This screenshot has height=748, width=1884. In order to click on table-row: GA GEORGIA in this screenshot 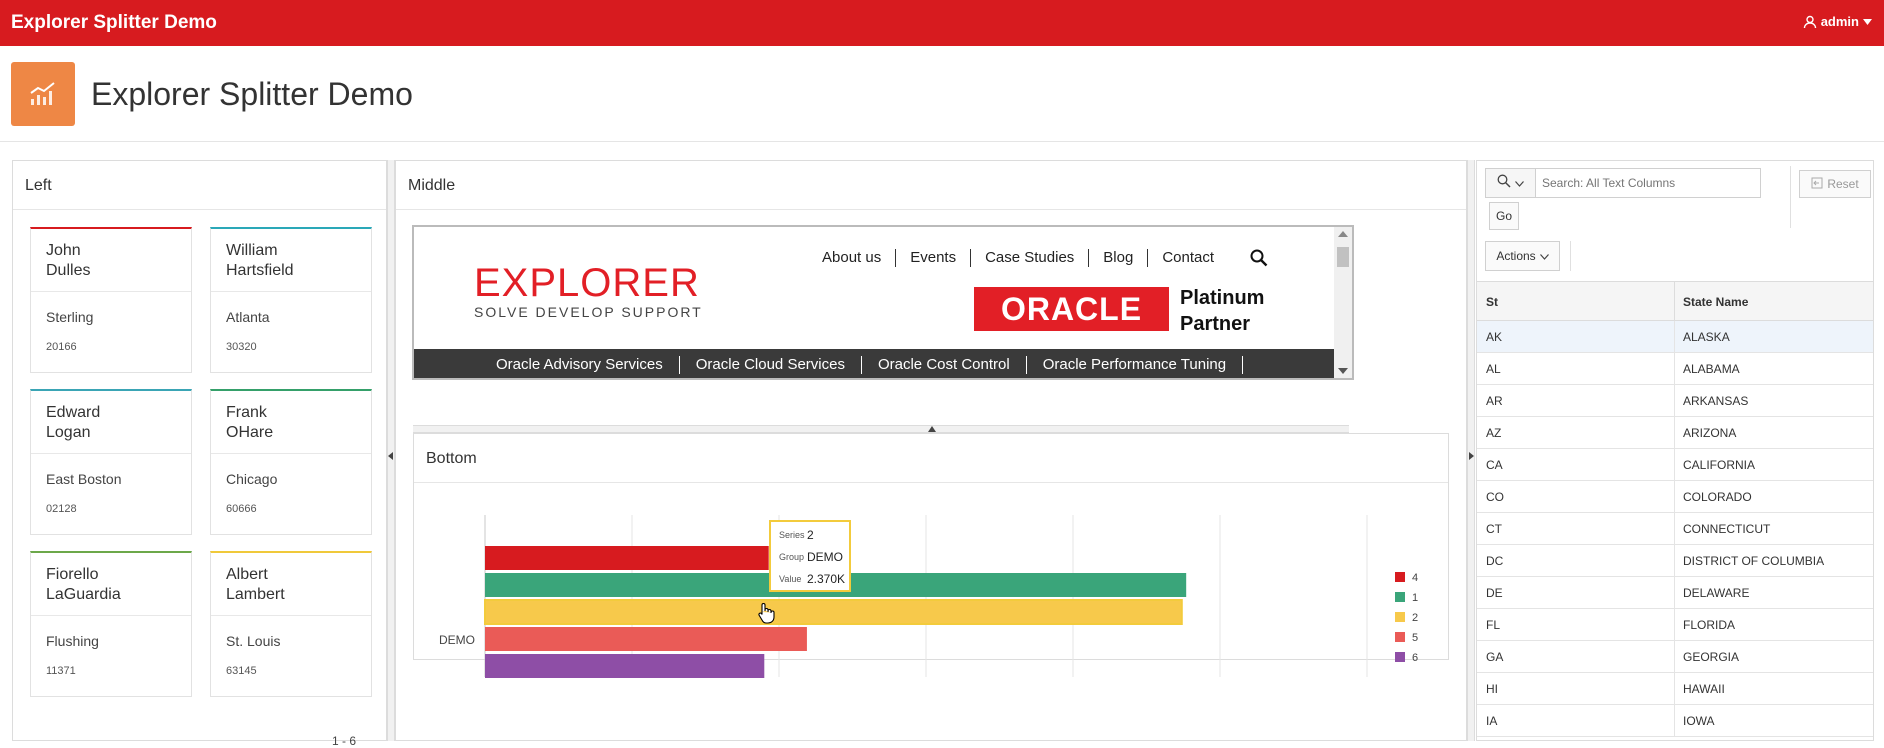, I will do `click(1675, 657)`.